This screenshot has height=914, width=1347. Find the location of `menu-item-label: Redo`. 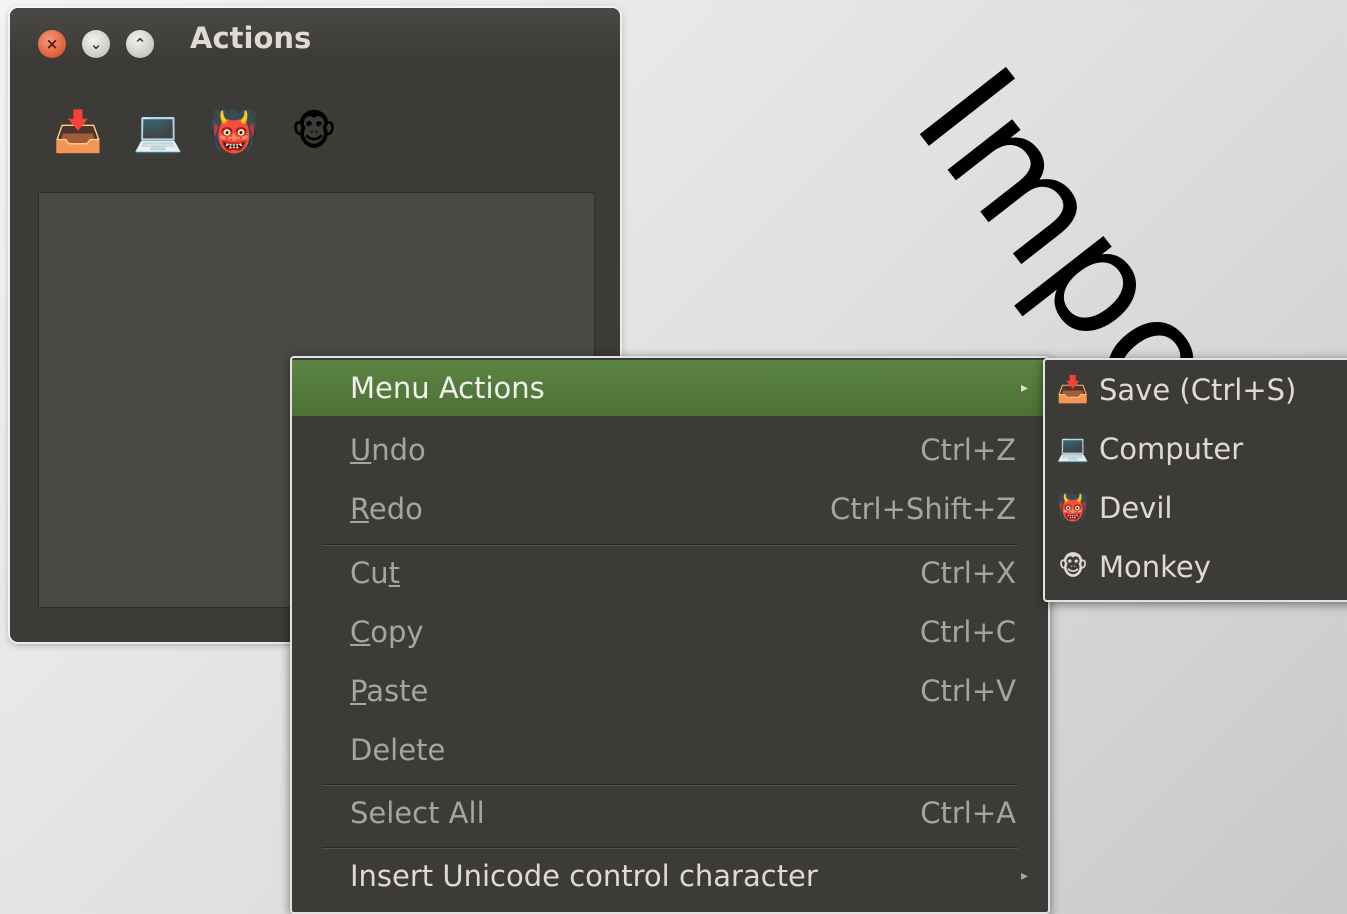

menu-item-label: Redo is located at coordinates (386, 509).